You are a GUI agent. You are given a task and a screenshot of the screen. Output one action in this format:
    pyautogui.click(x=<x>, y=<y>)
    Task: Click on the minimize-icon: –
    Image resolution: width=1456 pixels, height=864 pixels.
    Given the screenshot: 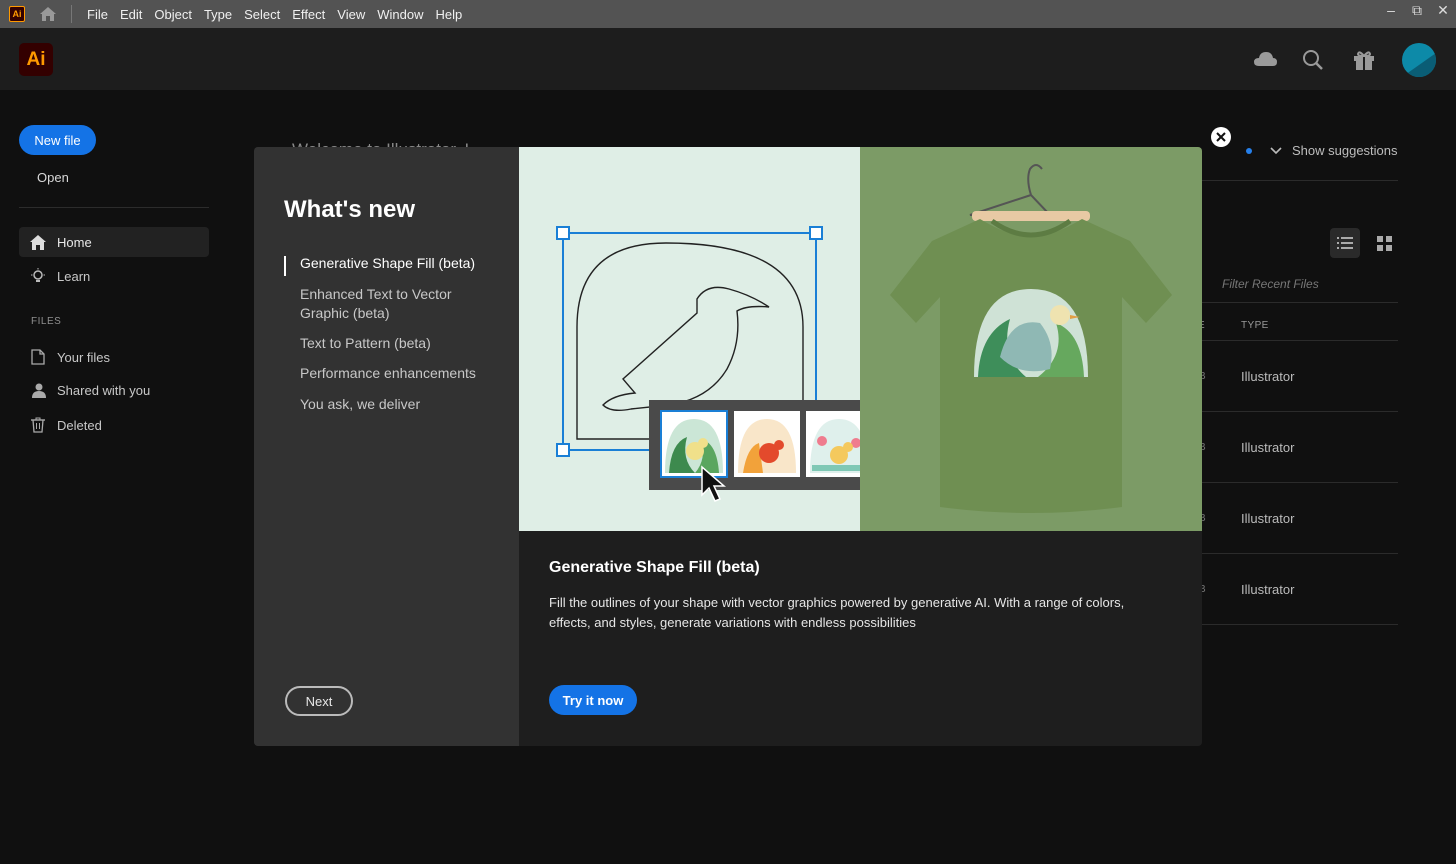 What is the action you would take?
    pyautogui.click(x=1391, y=10)
    